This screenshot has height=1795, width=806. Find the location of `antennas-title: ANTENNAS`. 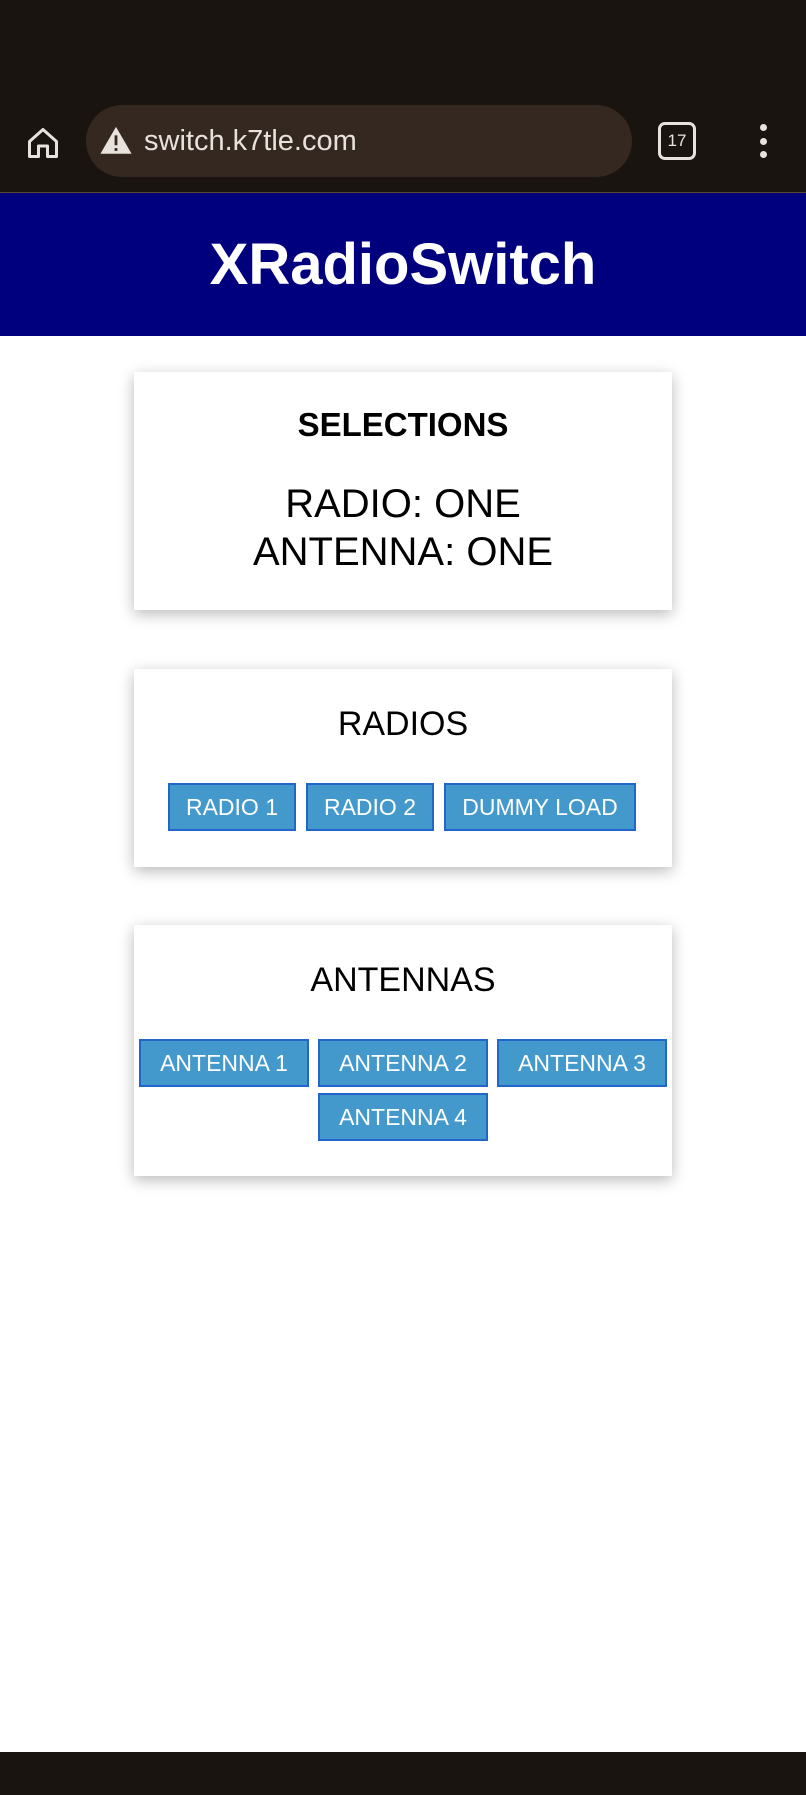

antennas-title: ANTENNAS is located at coordinates (403, 980).